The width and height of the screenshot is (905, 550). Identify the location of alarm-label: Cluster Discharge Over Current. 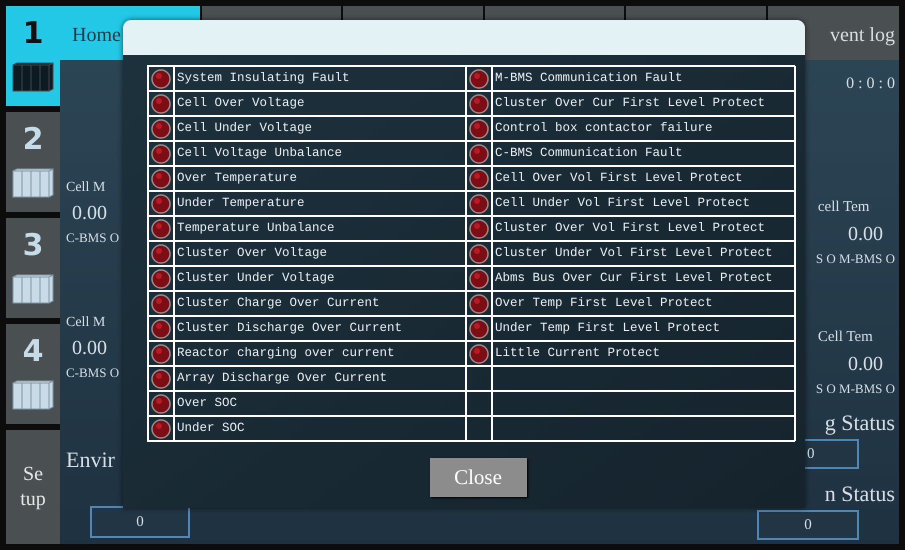
(289, 329).